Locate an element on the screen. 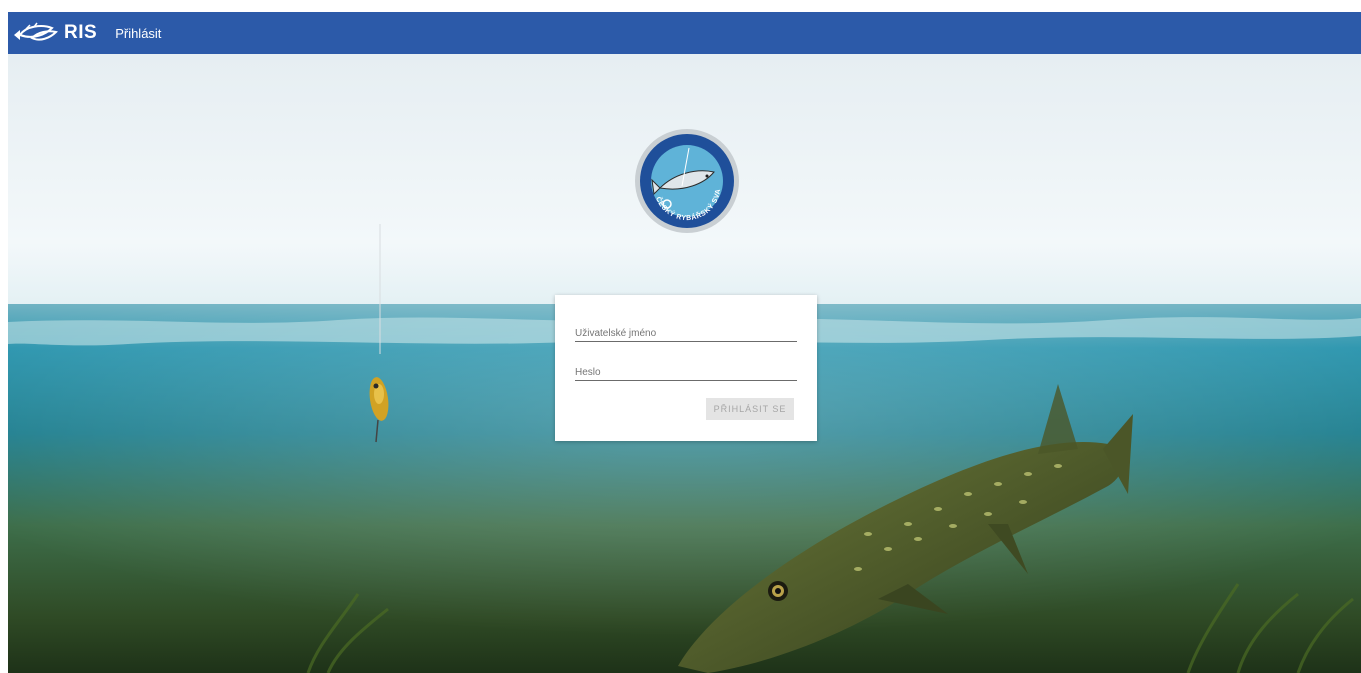 This screenshot has width=1361, height=673. username-input is located at coordinates (686, 333).